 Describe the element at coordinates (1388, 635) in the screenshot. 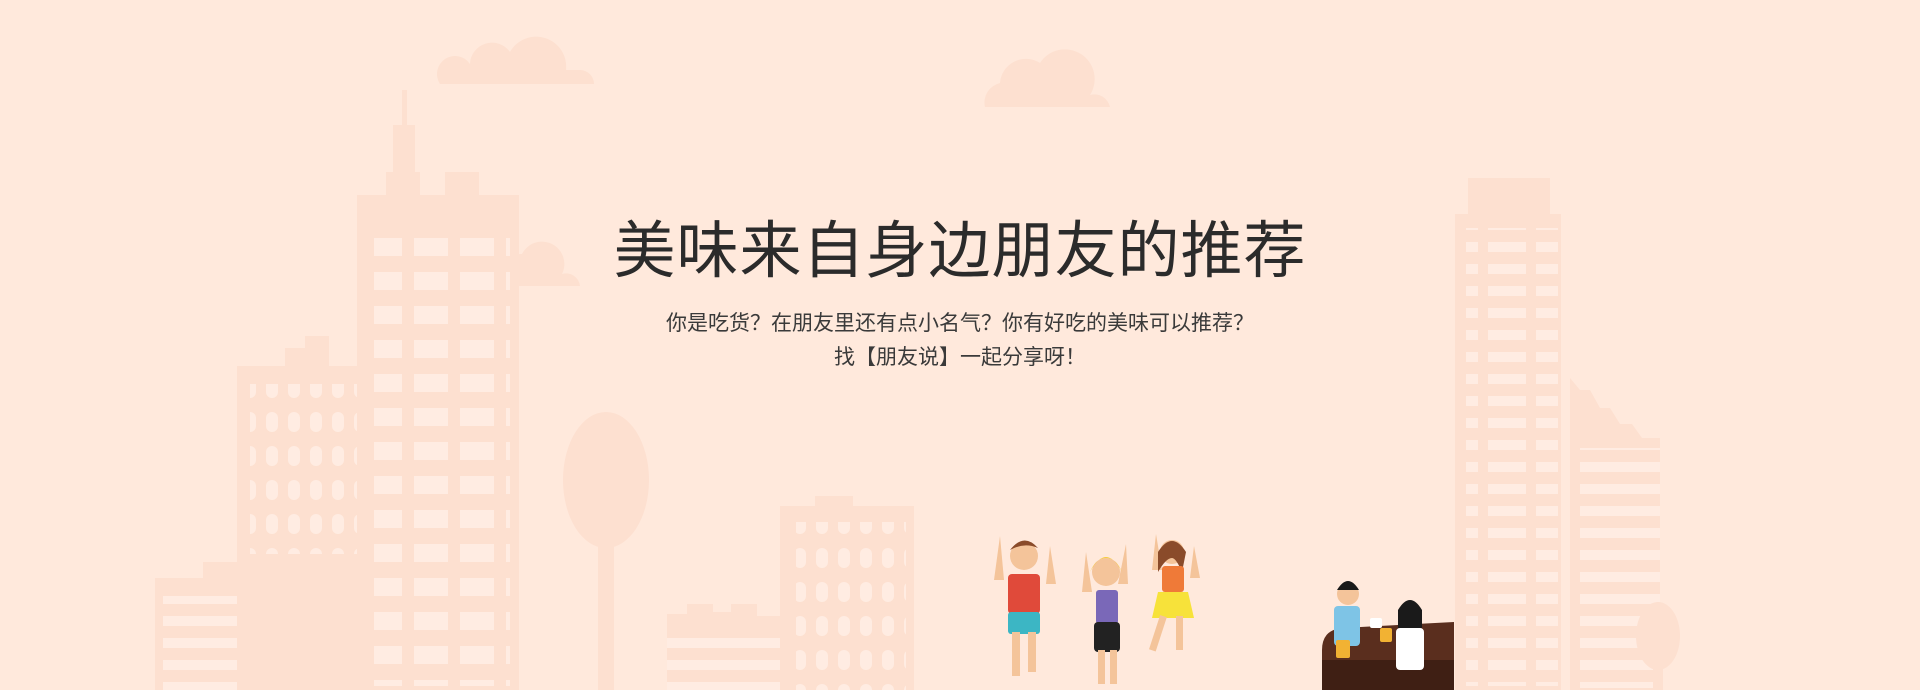

I see `bar-friends-illustration` at that location.